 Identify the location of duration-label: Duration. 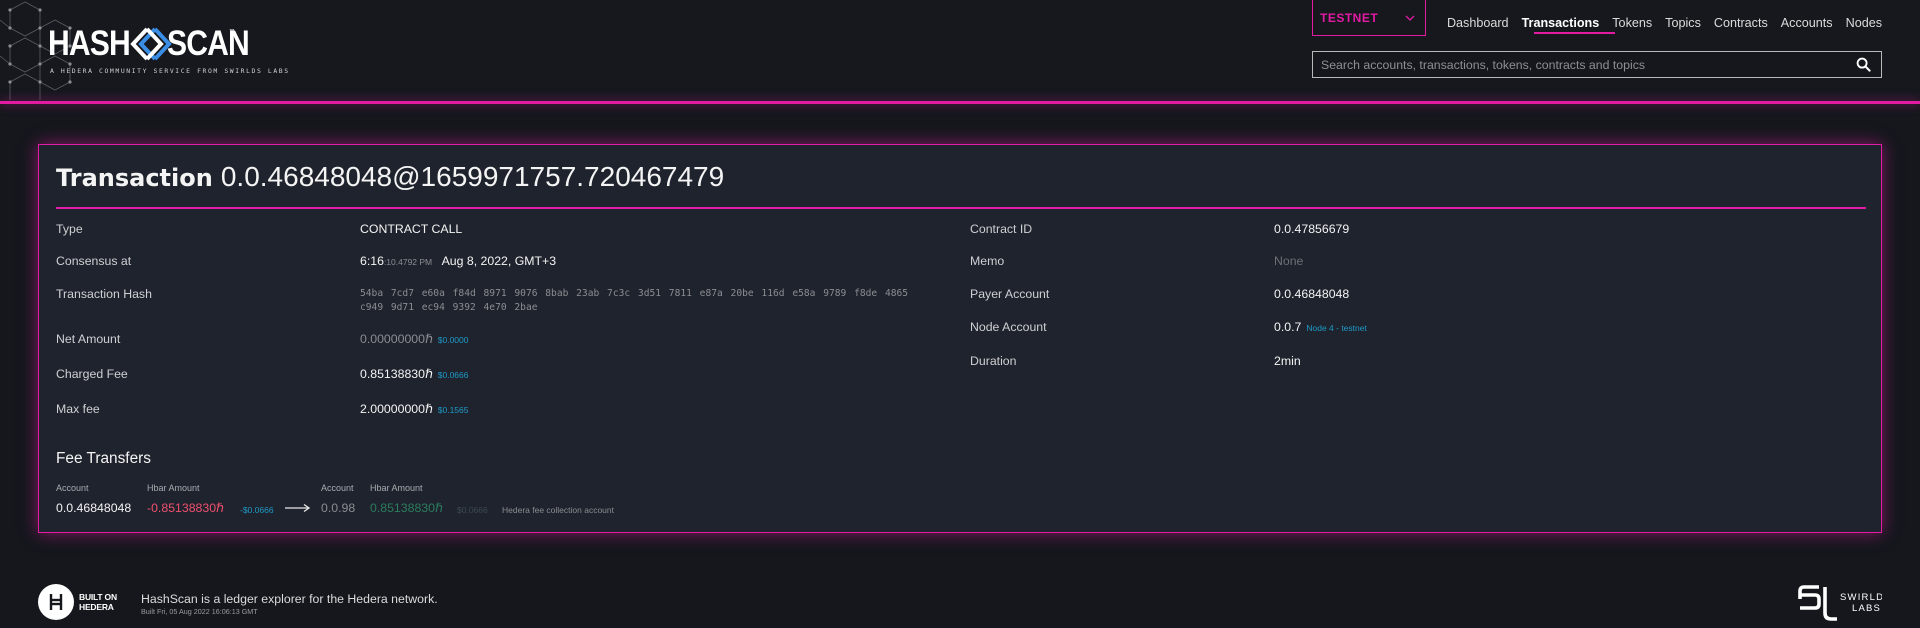
(993, 361).